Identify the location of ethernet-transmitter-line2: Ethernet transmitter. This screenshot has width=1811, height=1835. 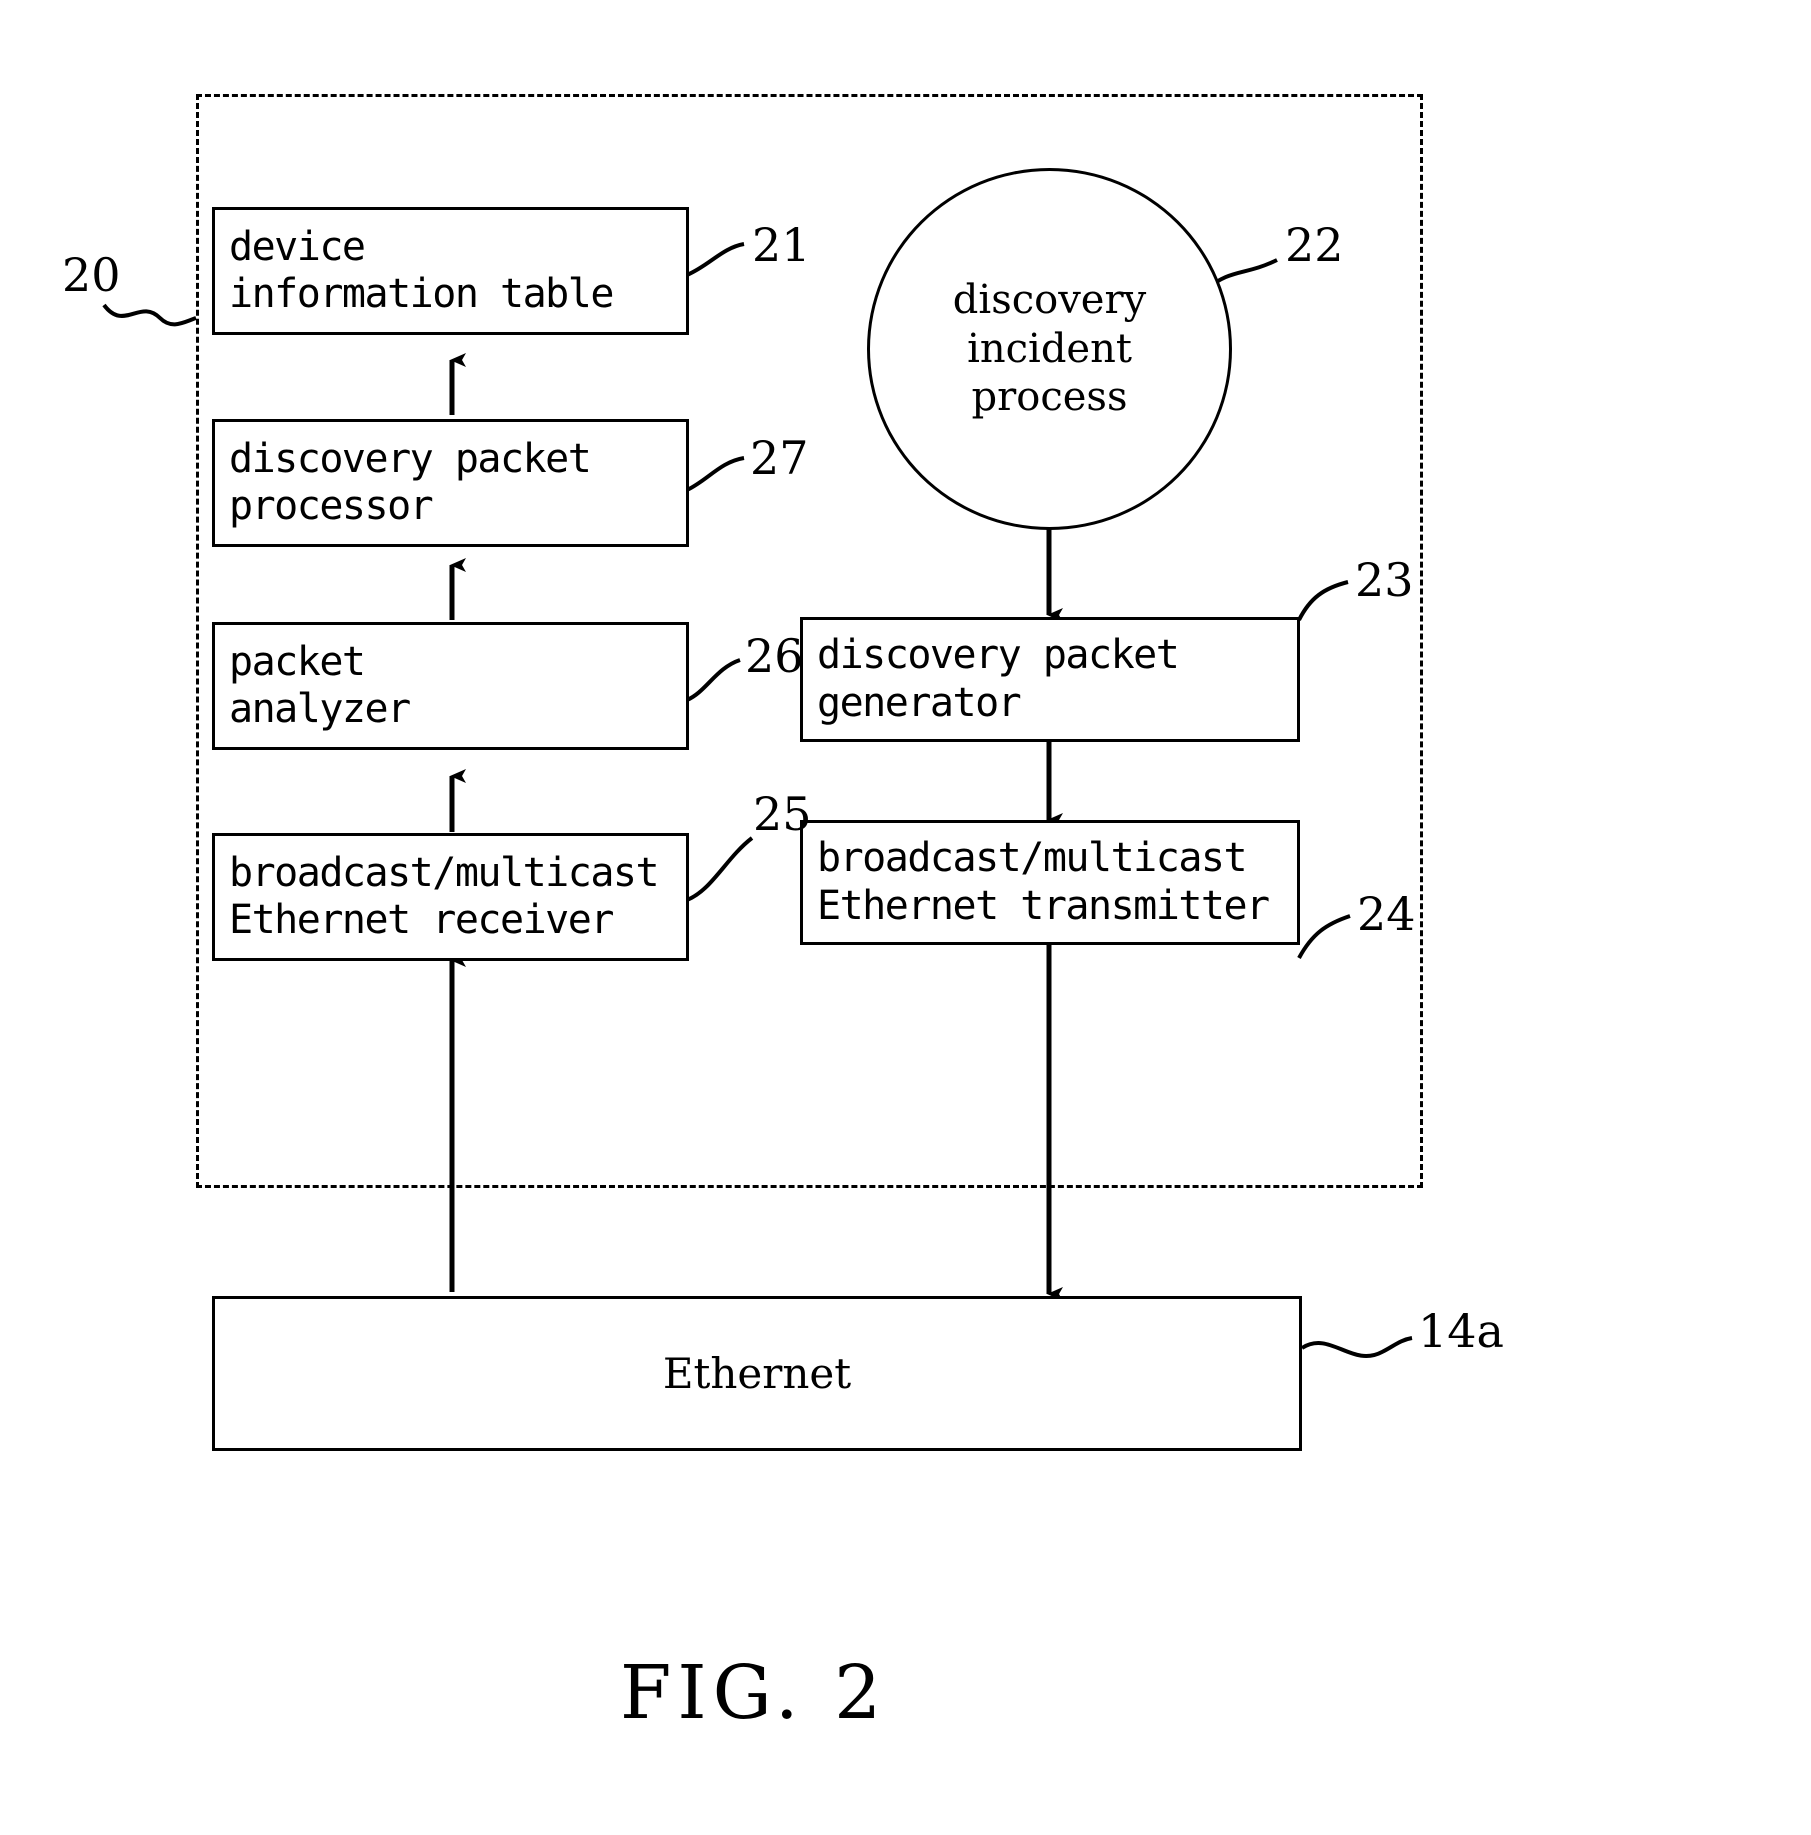
(1043, 905).